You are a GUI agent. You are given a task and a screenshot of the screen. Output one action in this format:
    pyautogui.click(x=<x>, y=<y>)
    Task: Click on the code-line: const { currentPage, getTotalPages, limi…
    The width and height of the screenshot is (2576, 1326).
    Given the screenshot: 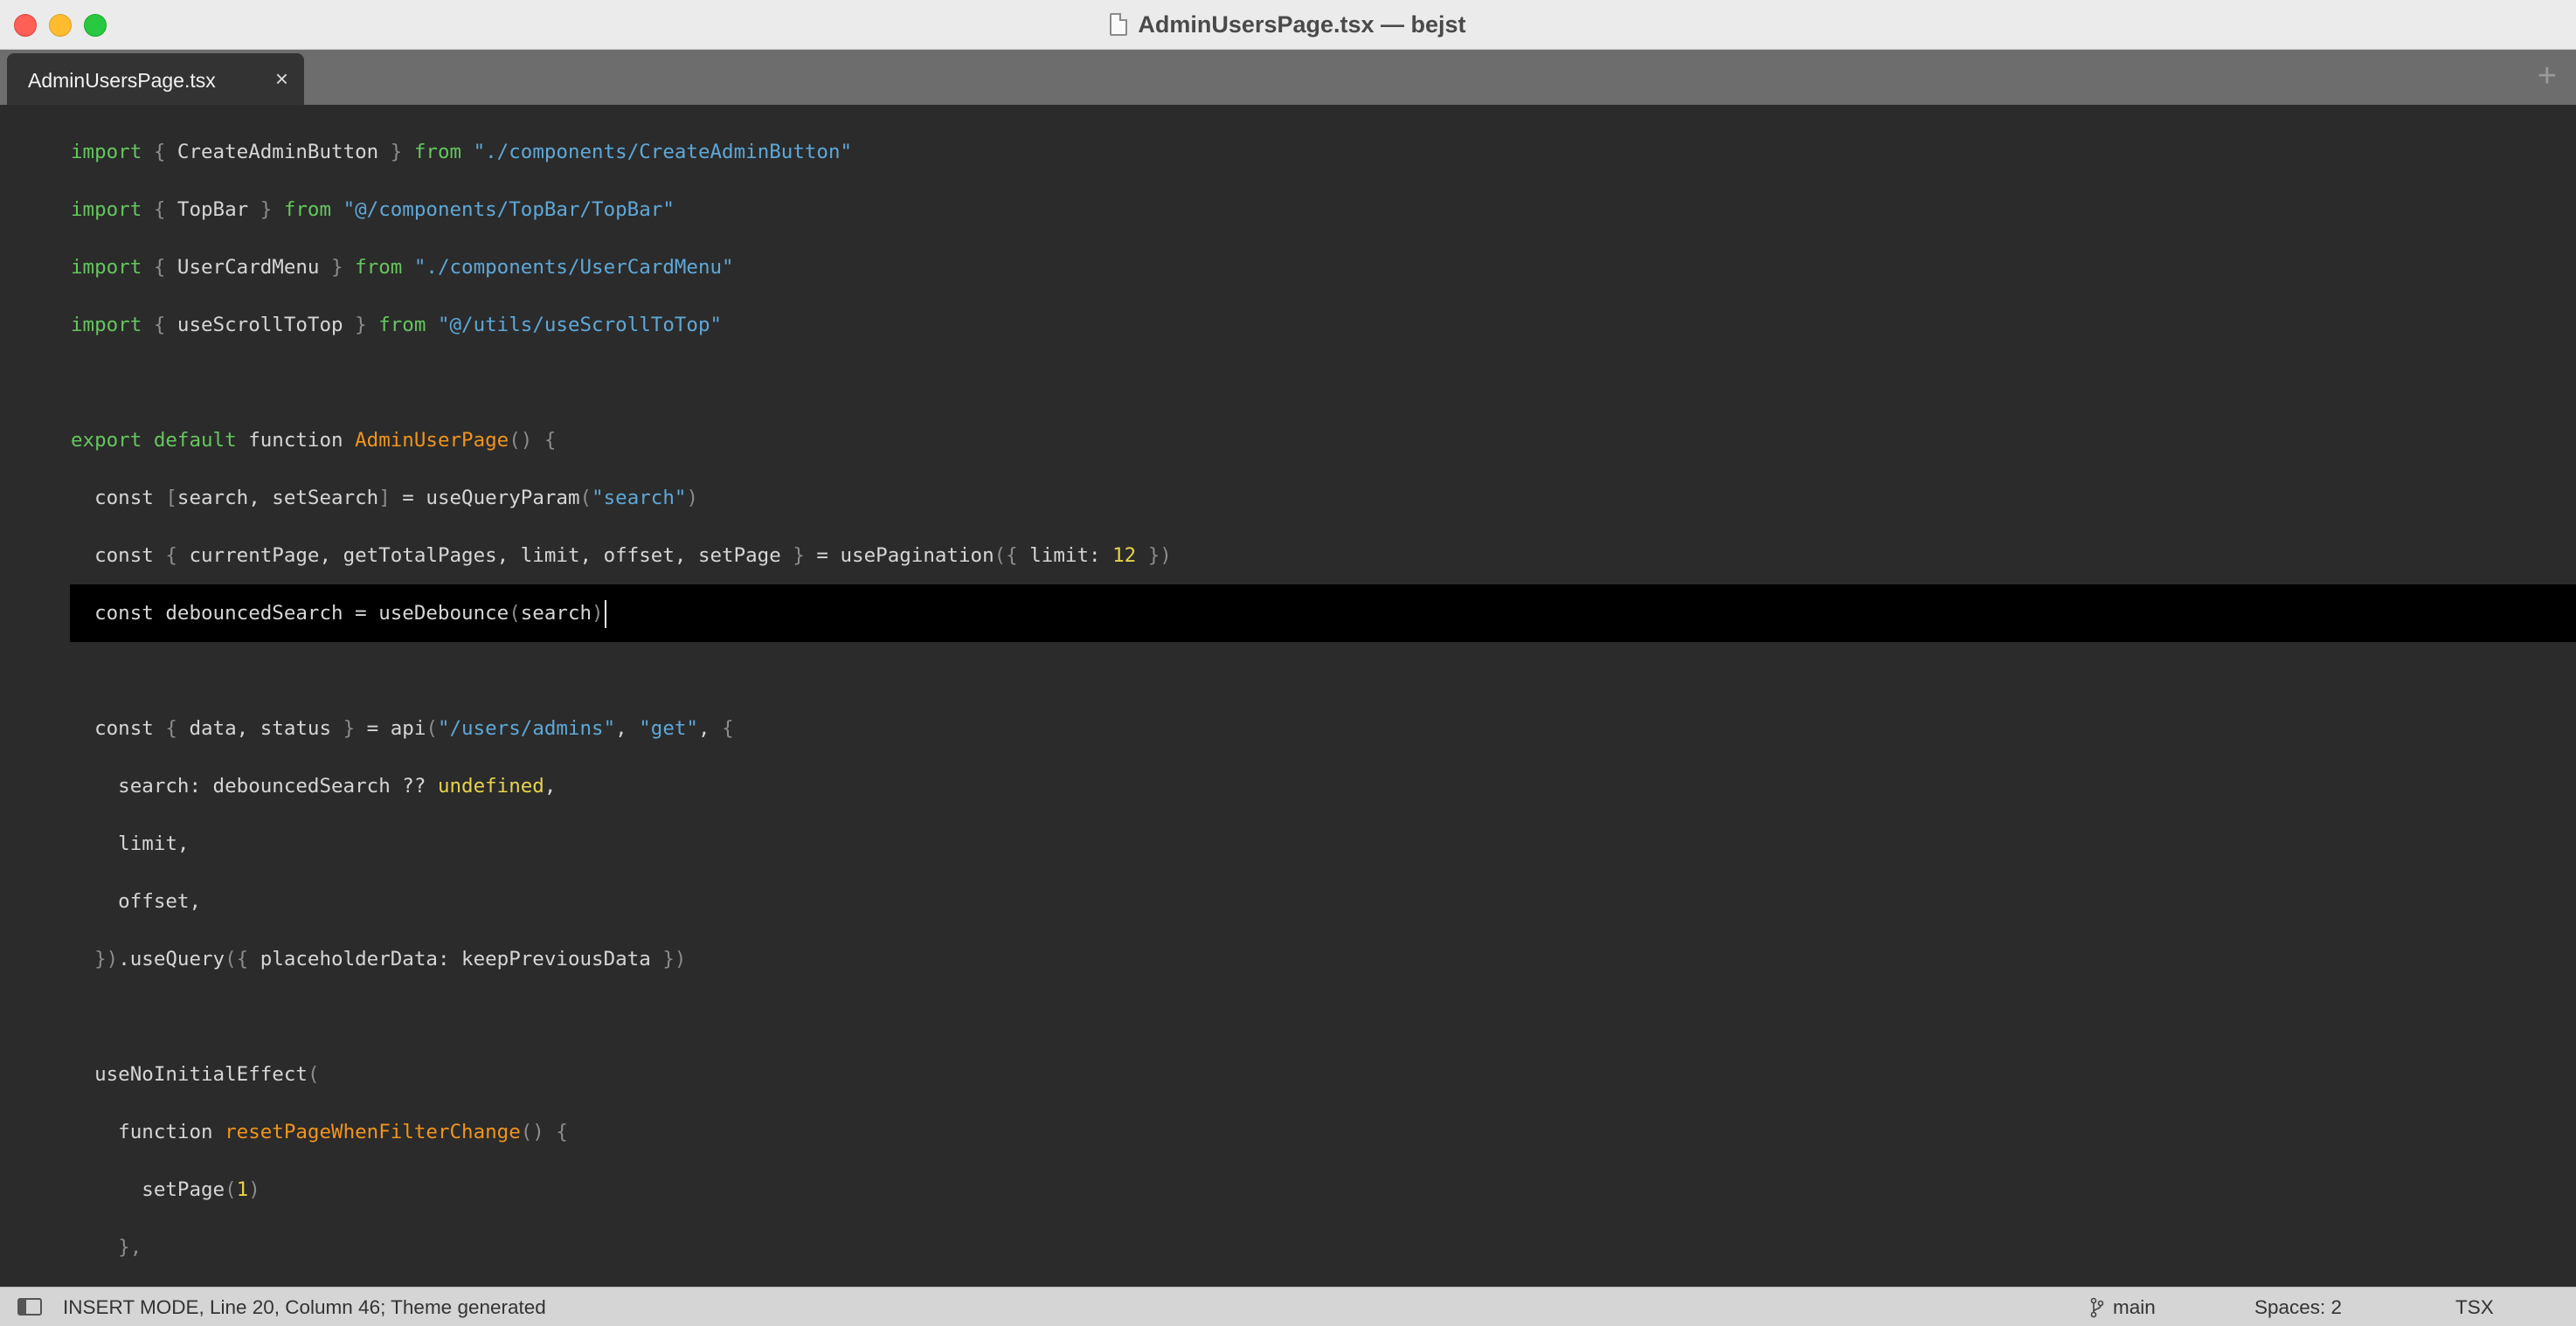 What is the action you would take?
    pyautogui.click(x=1288, y=555)
    